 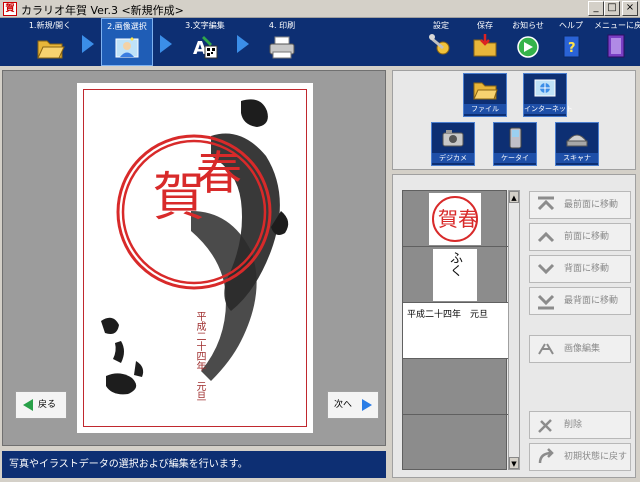 What do you see at coordinates (616, 46) in the screenshot?
I see `menu-return-icon` at bounding box center [616, 46].